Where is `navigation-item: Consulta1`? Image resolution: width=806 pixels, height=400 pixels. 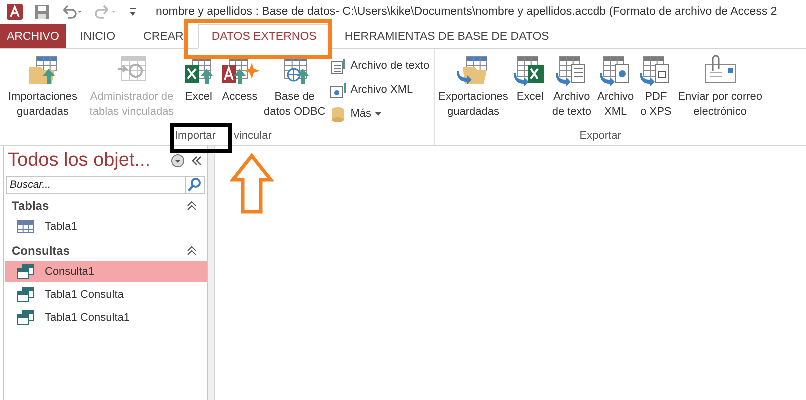 navigation-item: Consulta1 is located at coordinates (106, 271).